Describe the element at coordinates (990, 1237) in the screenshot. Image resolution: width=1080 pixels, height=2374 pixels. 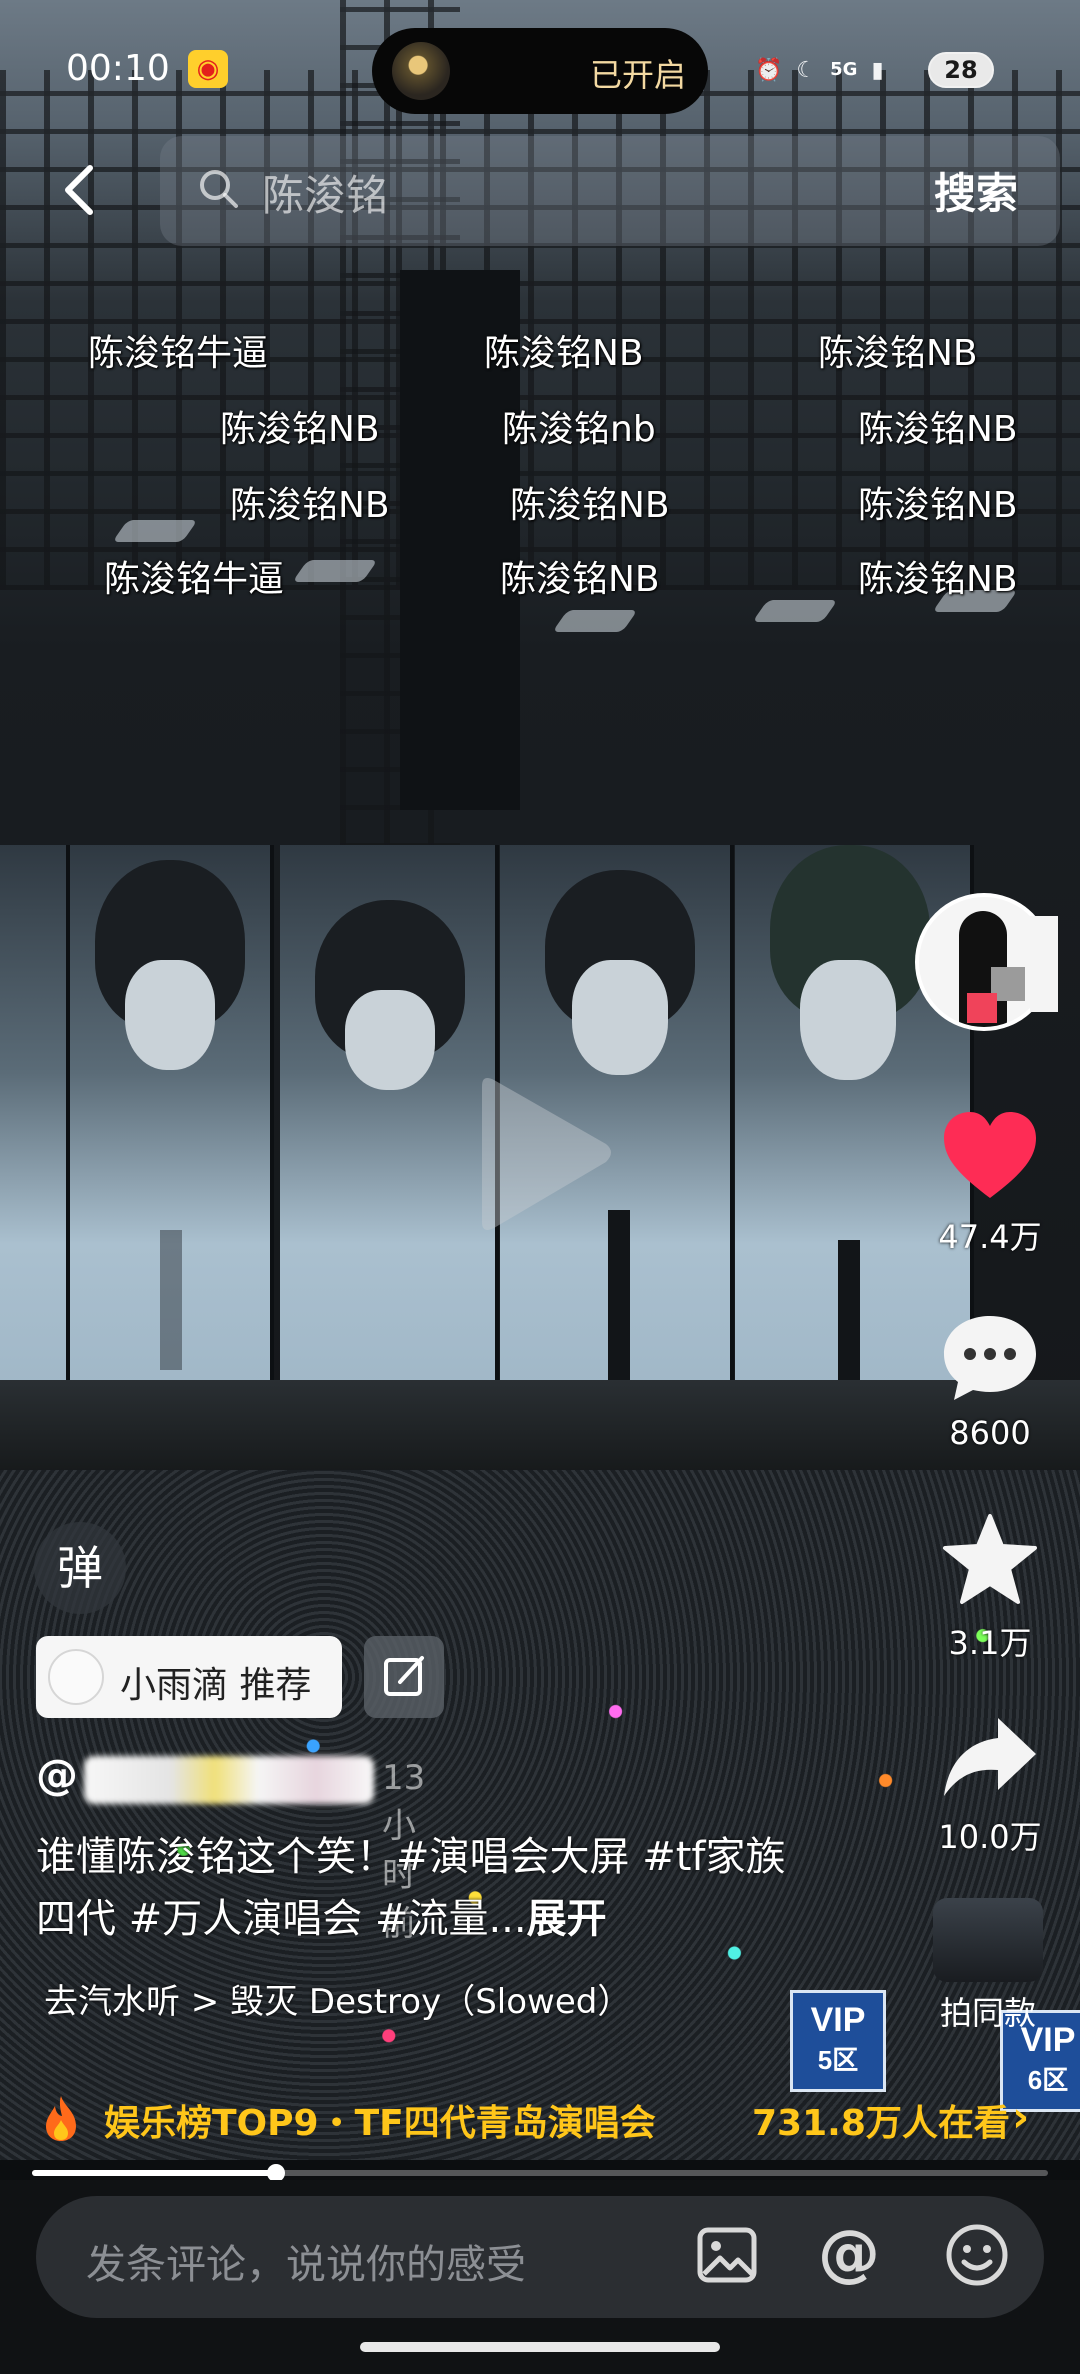
I see `like-count: 47.4万` at that location.